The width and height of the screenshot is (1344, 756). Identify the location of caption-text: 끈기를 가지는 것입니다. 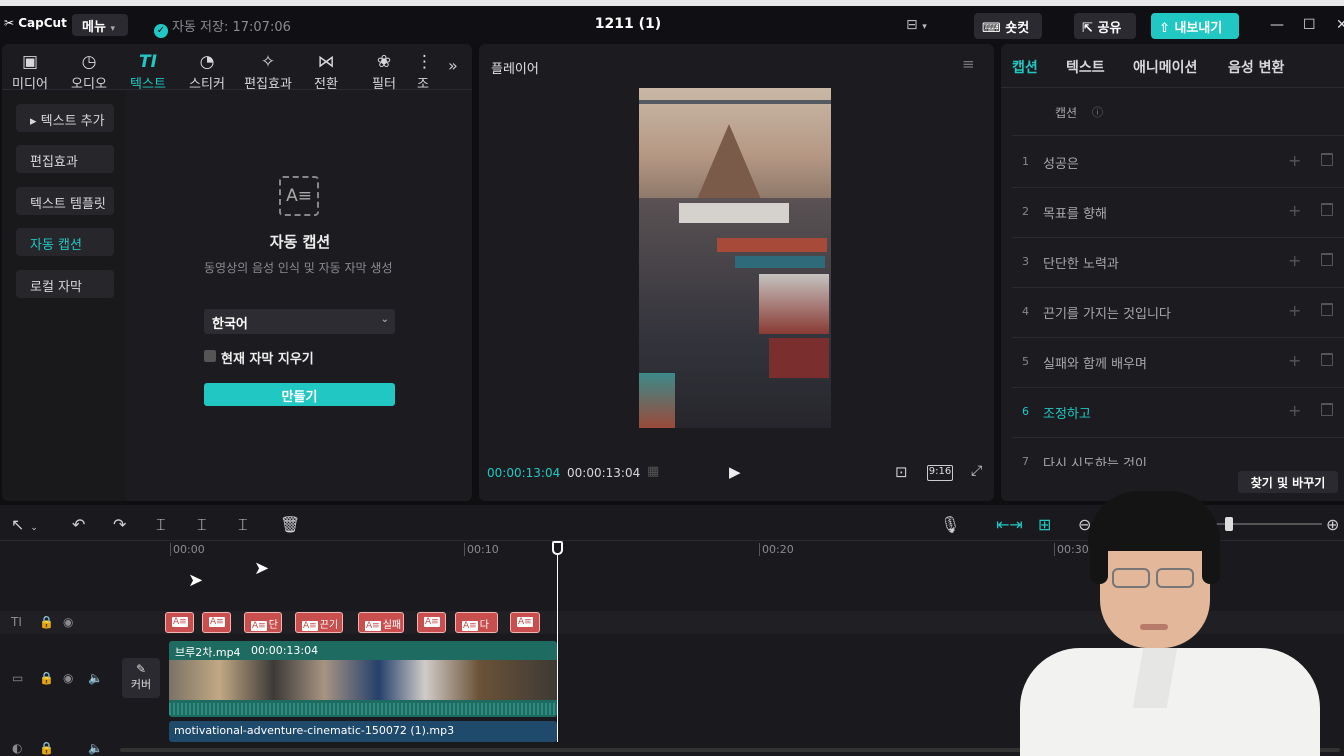
(1107, 312).